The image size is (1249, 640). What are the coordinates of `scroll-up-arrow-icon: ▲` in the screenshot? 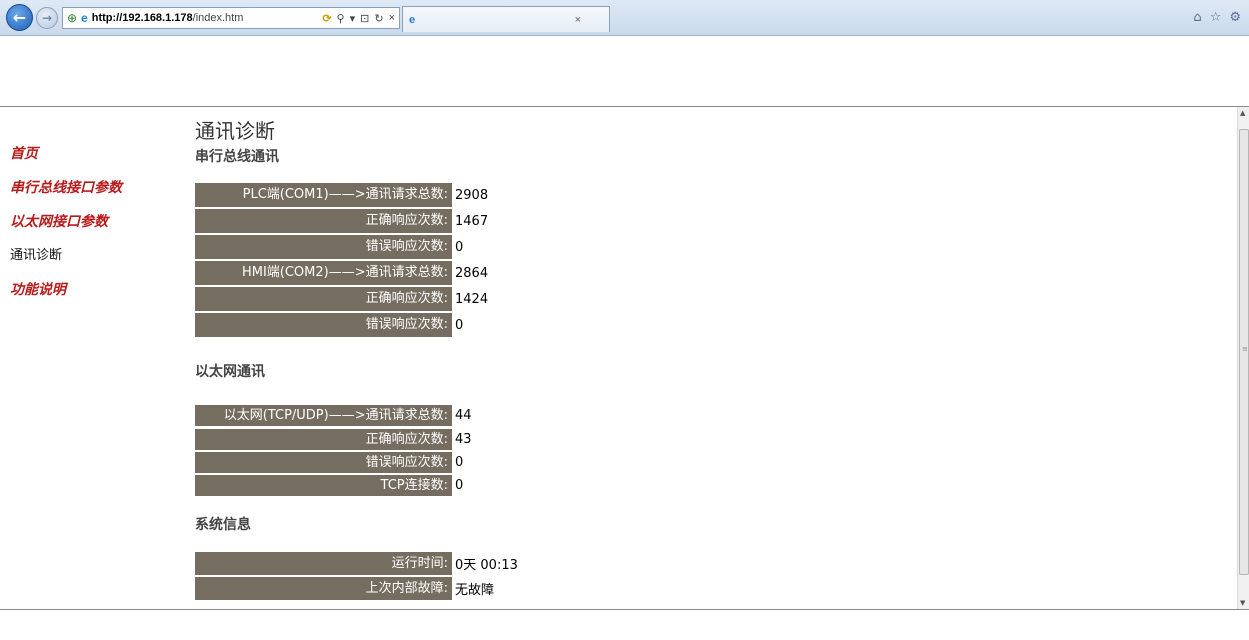 It's located at (1242, 113).